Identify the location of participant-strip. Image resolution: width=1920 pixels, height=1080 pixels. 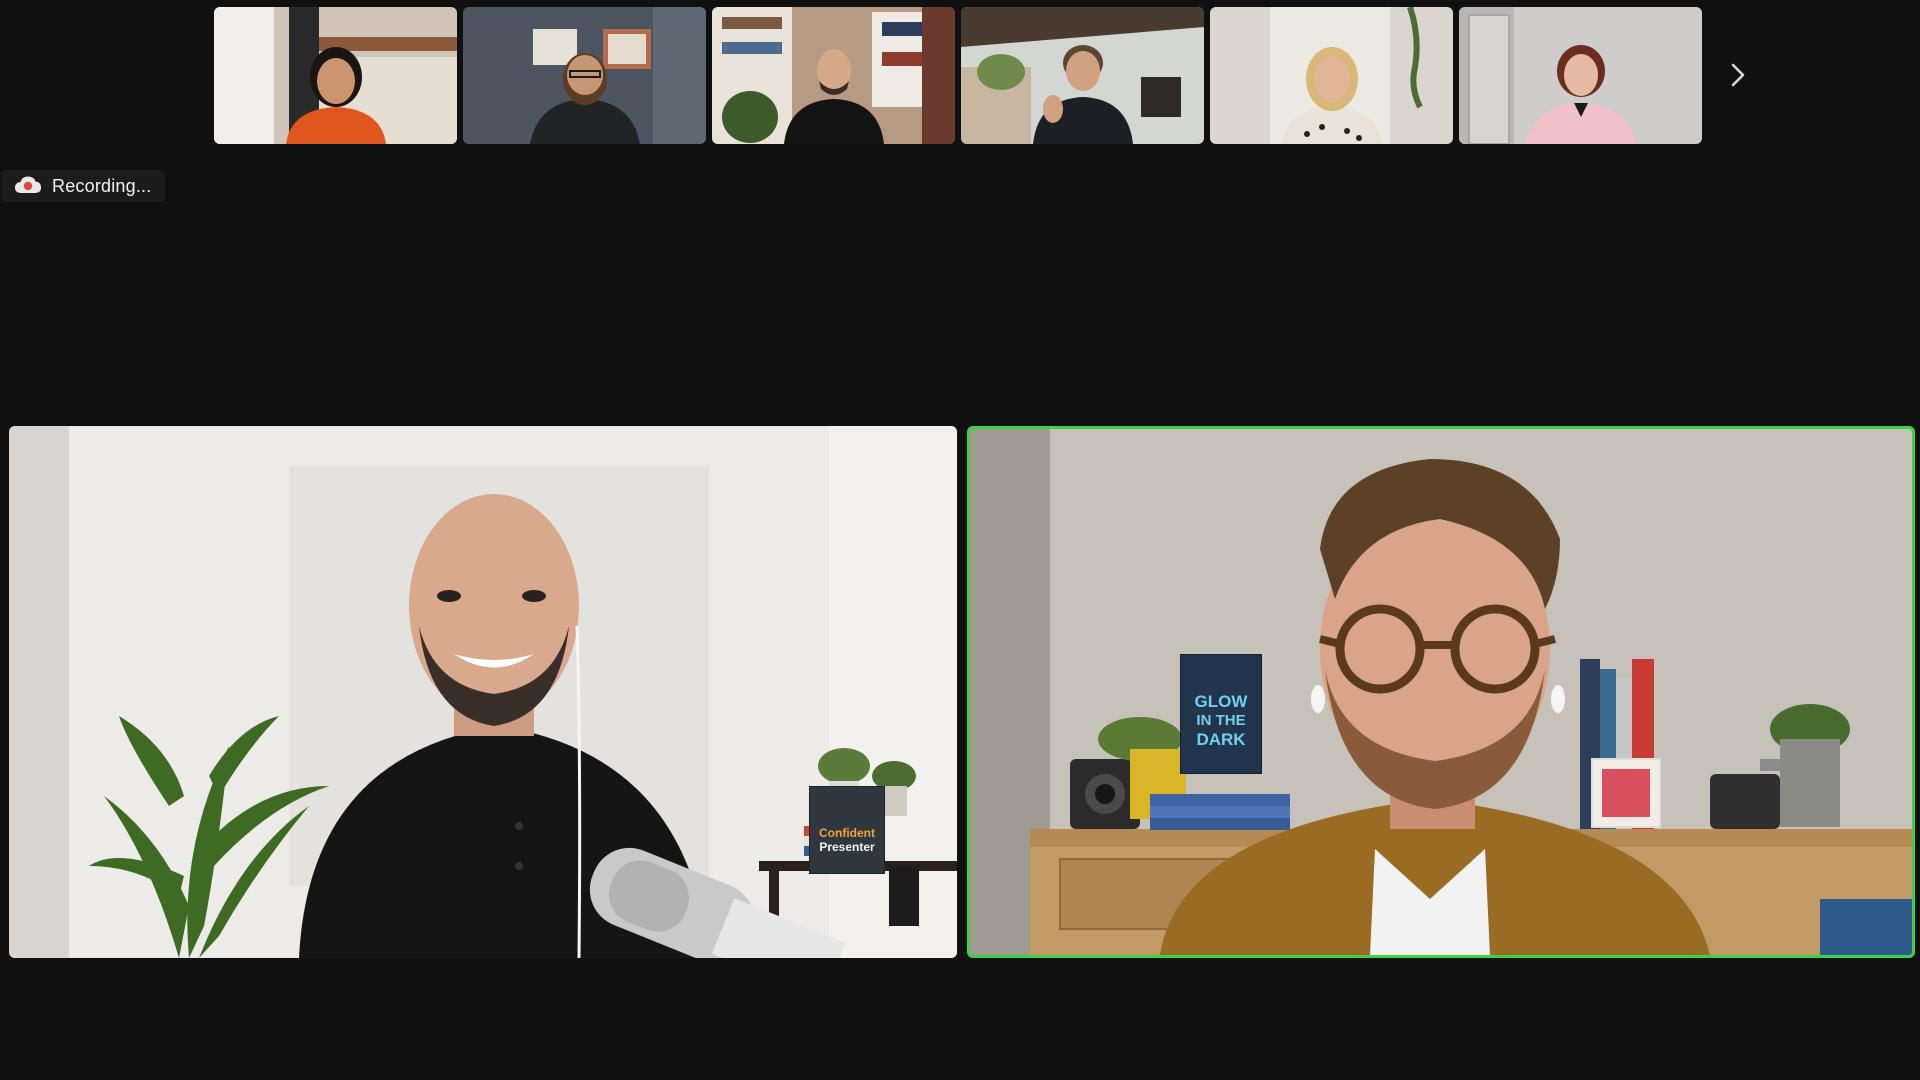
(958, 75).